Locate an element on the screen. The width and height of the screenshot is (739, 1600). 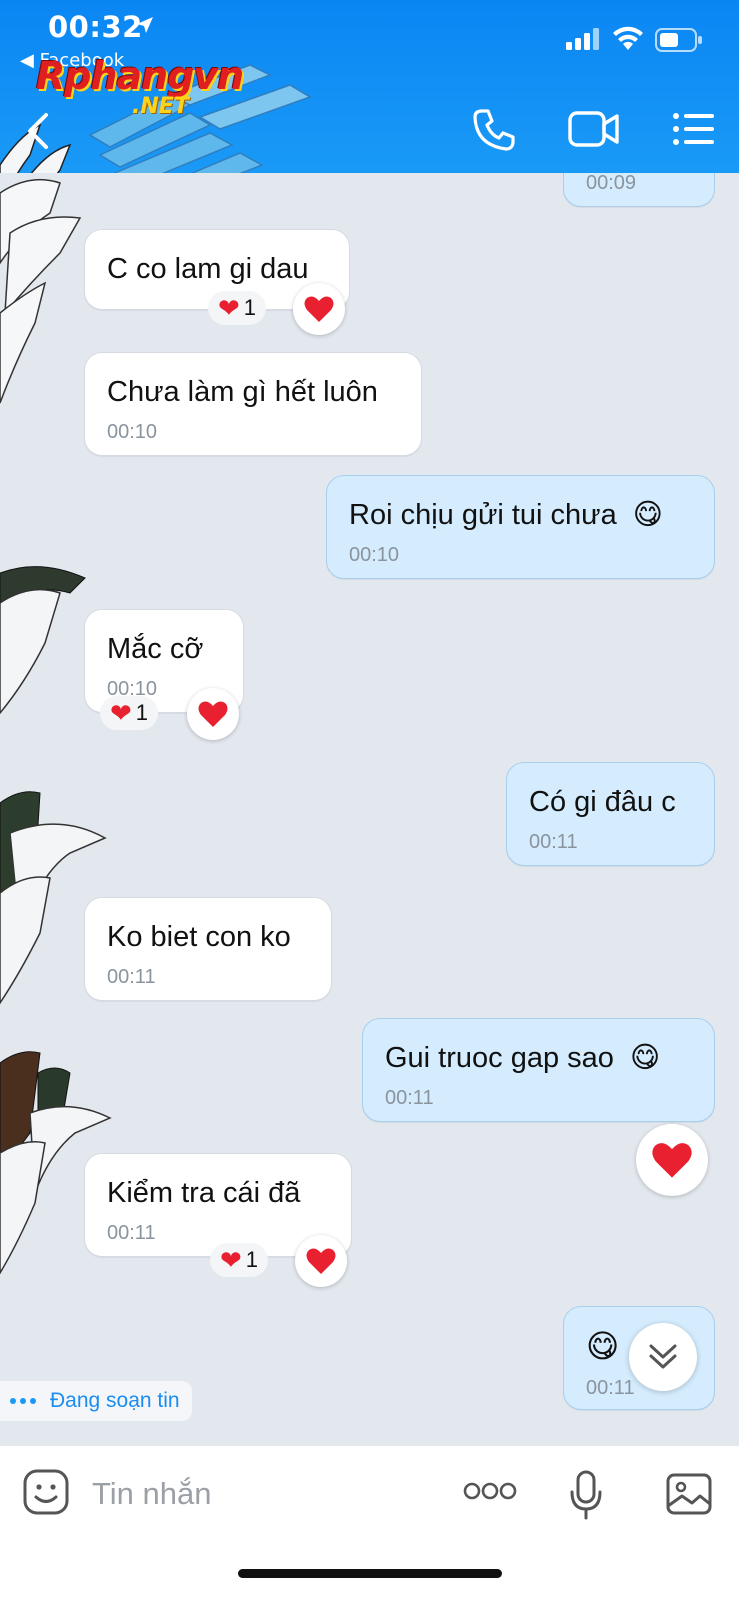
watermark-main-text: Rphangvn is located at coordinates (140, 76).